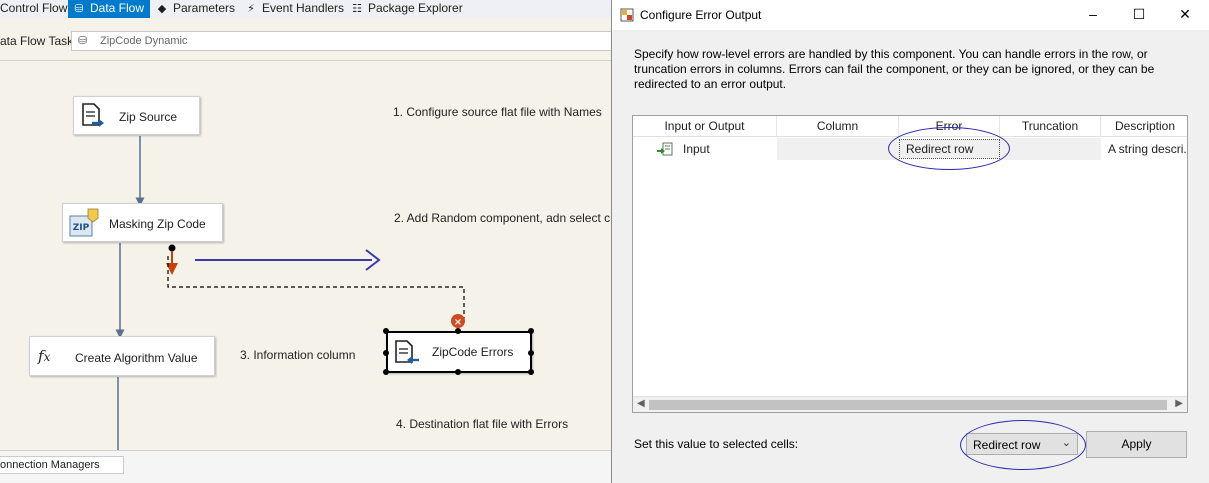  What do you see at coordinates (306, 466) in the screenshot?
I see `connection-managers-panel: onnection Managers` at bounding box center [306, 466].